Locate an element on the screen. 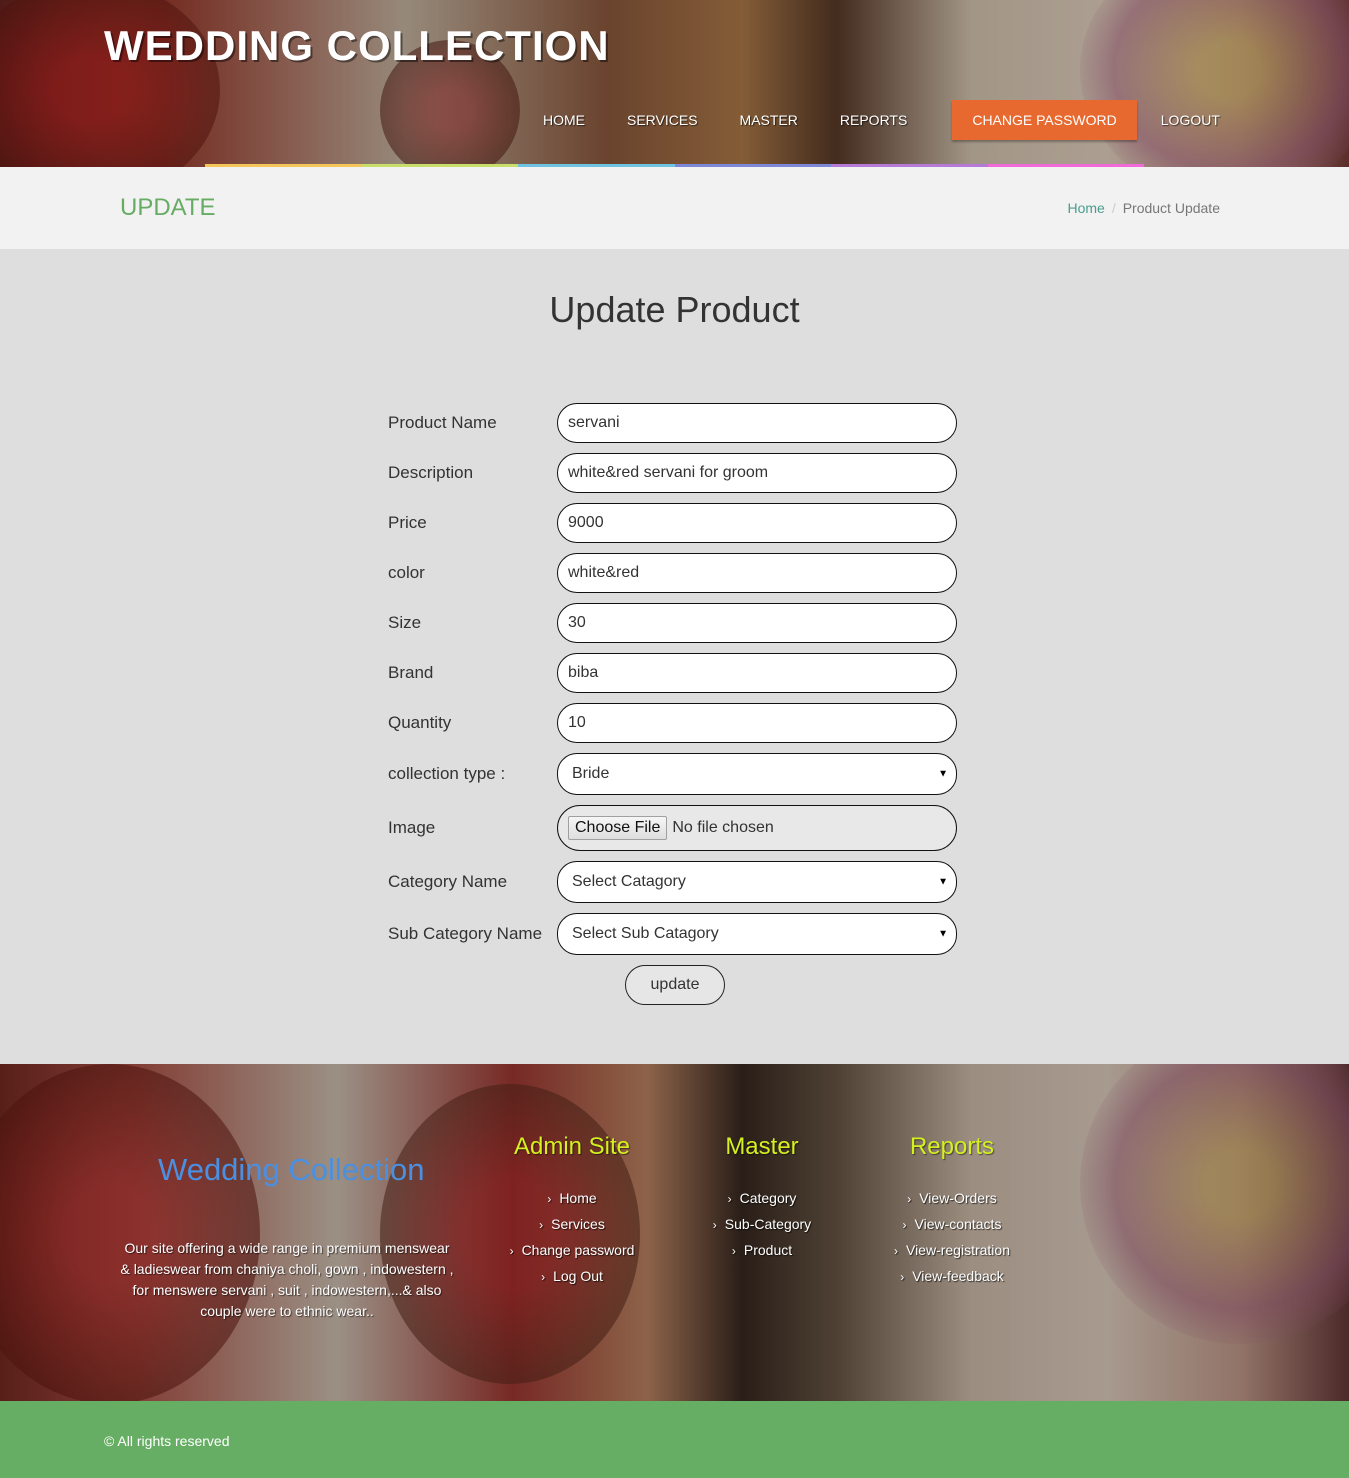 The width and height of the screenshot is (1349, 1478). form-row-product-name: Product Name servani is located at coordinates (673, 423).